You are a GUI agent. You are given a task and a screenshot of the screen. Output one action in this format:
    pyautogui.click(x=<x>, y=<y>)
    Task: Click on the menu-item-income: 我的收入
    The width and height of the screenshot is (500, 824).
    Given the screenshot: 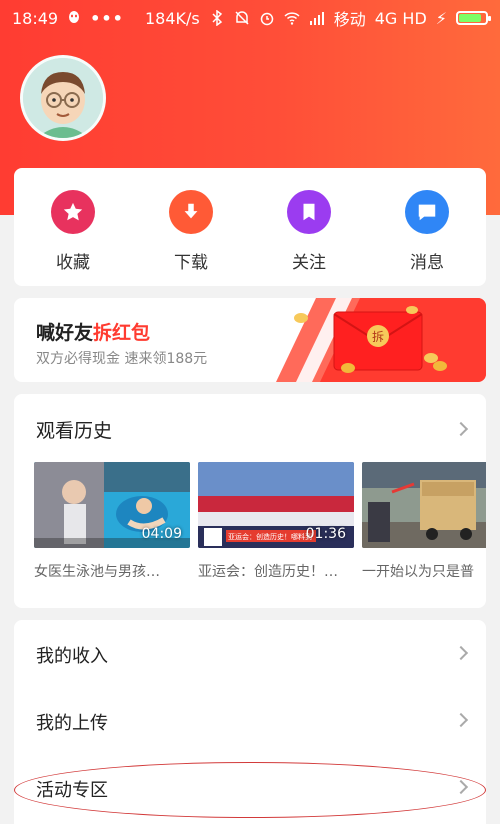 What is the action you would take?
    pyautogui.click(x=250, y=653)
    